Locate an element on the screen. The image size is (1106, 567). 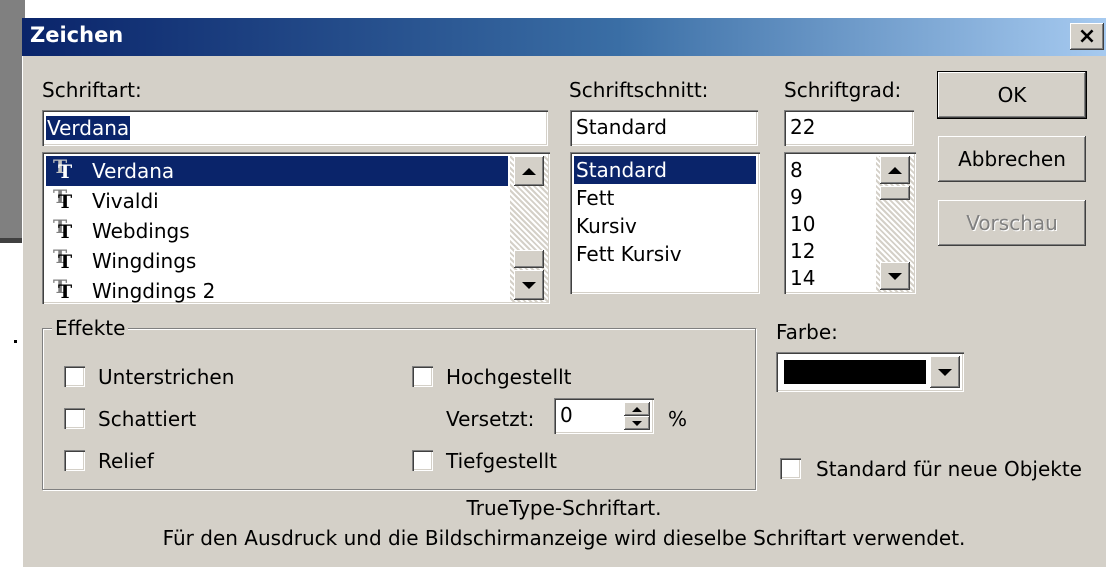
size-list-item-label: 12 is located at coordinates (803, 250).